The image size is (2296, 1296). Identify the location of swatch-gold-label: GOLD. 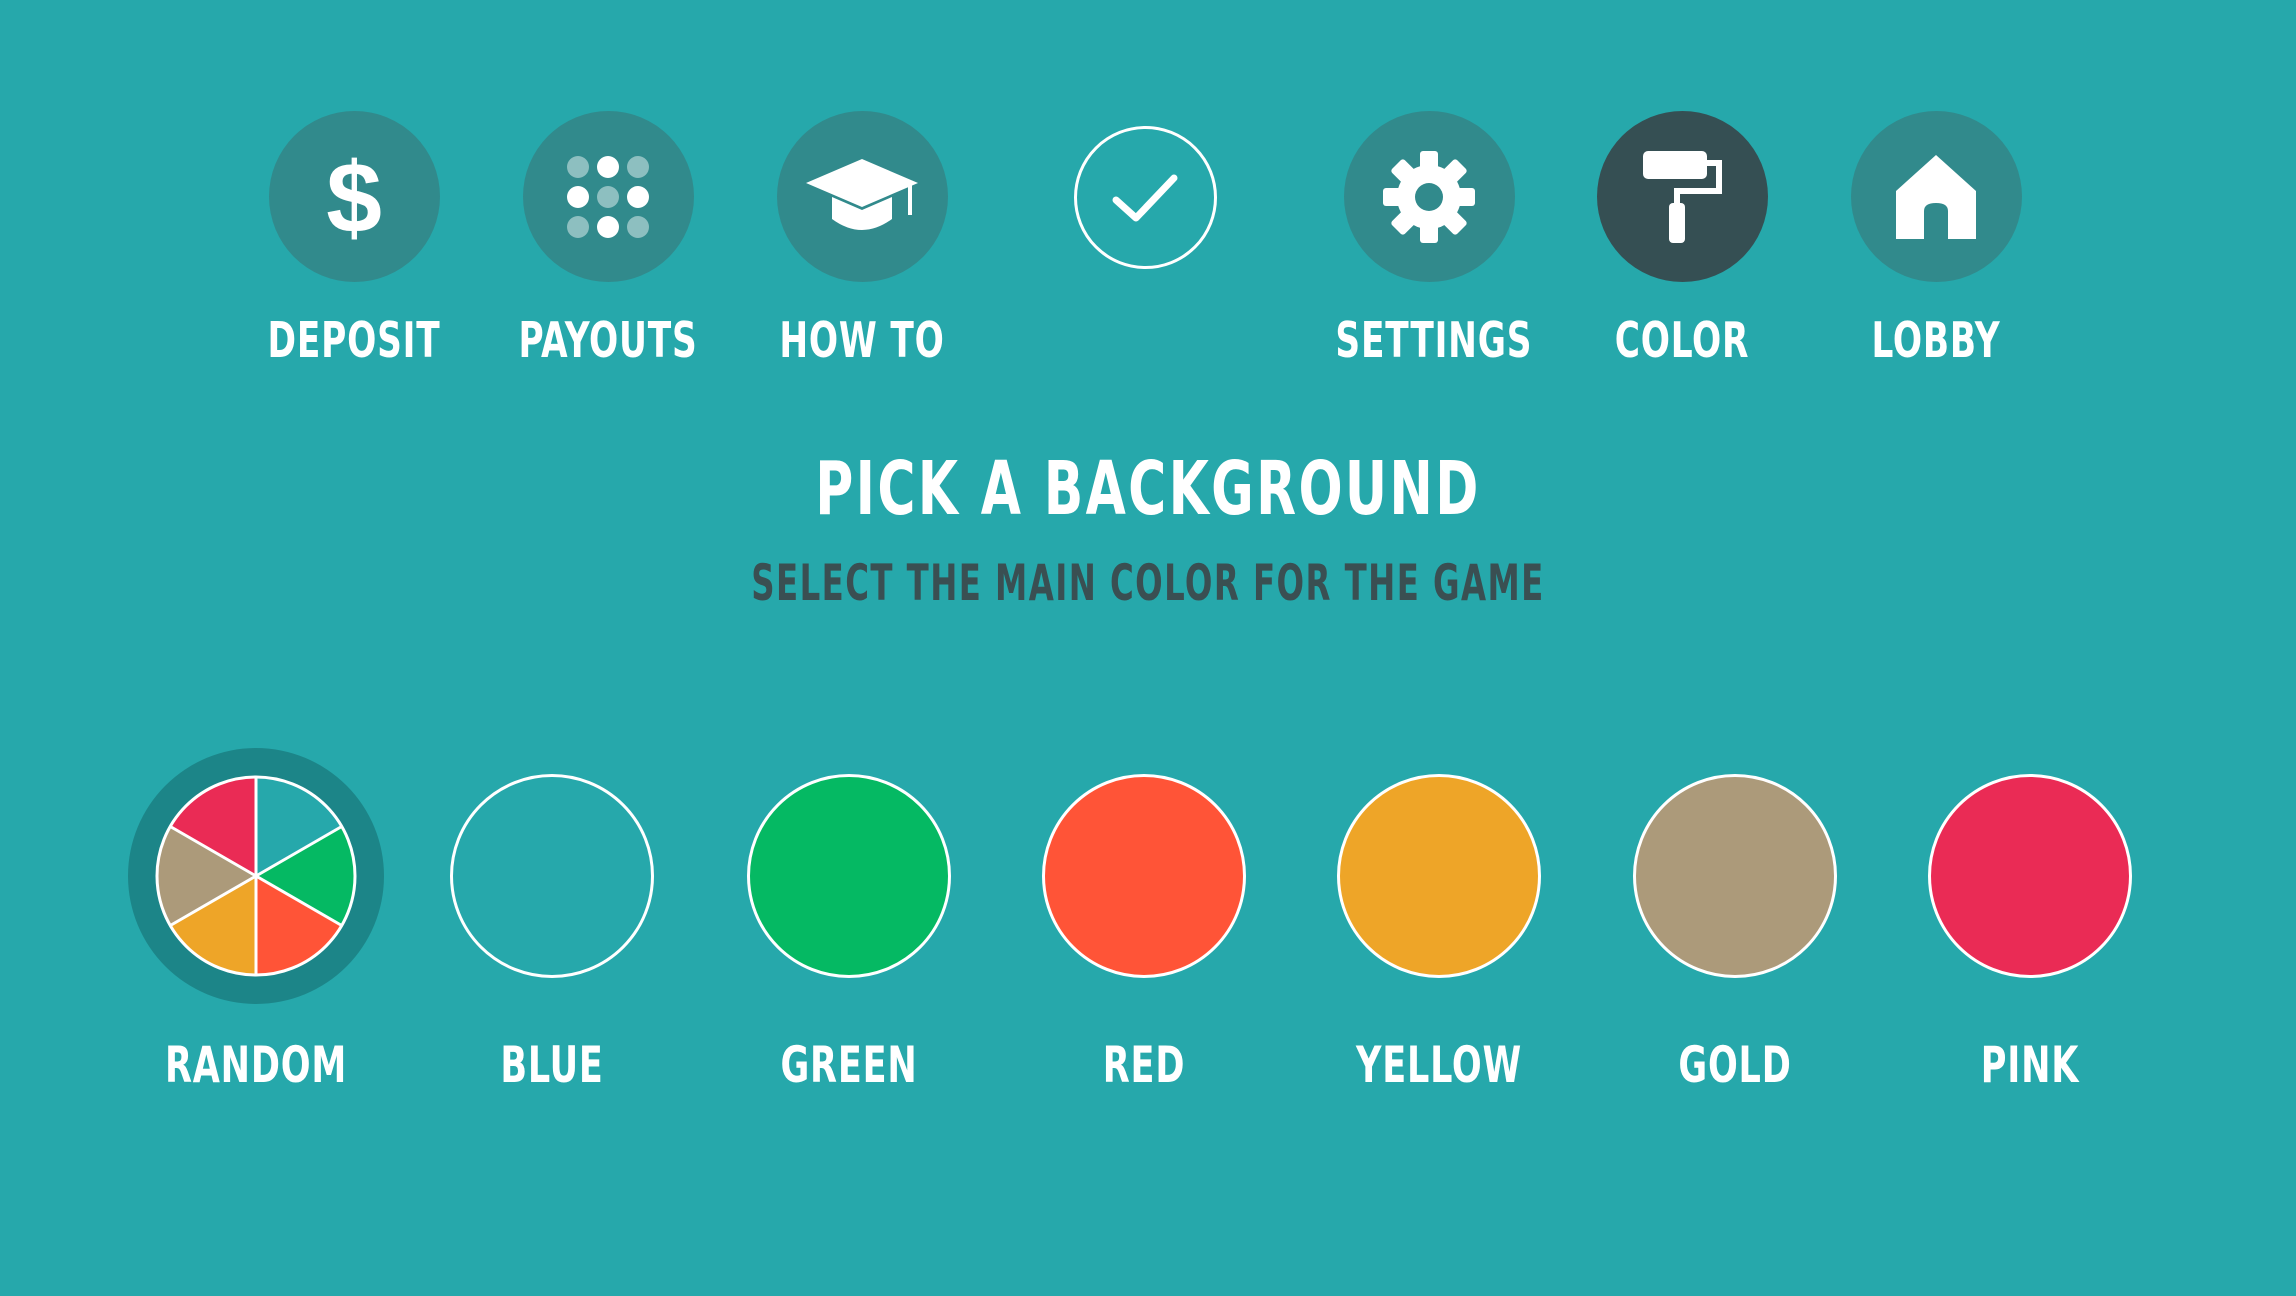
(1735, 1065).